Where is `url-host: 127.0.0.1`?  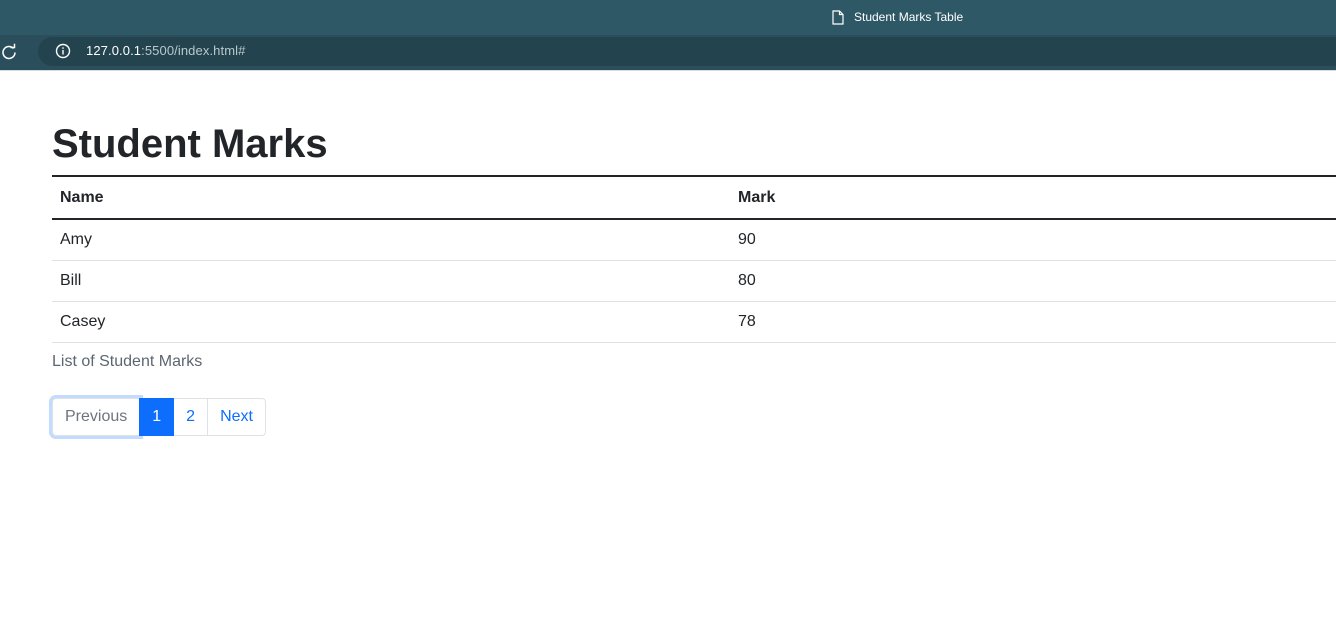 url-host: 127.0.0.1 is located at coordinates (114, 50).